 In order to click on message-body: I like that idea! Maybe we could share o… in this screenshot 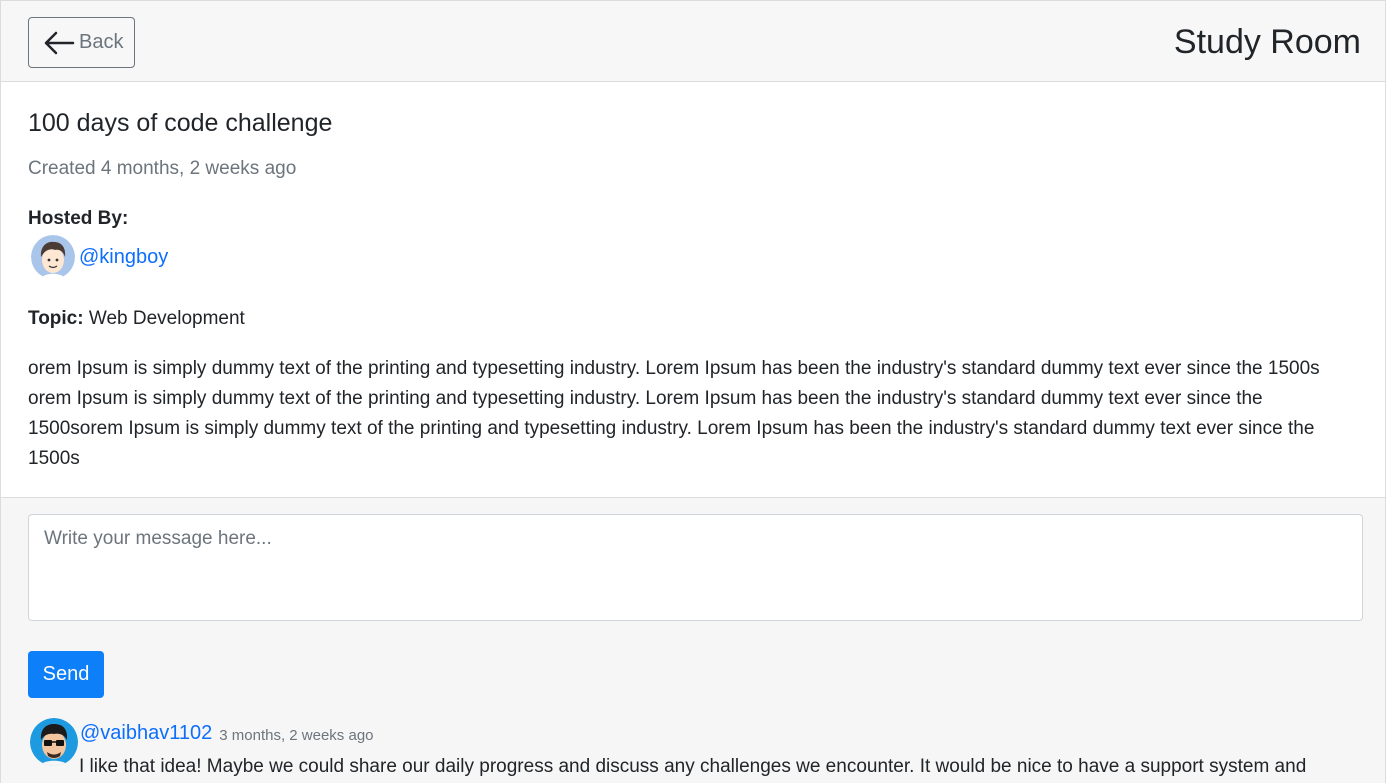, I will do `click(693, 766)`.